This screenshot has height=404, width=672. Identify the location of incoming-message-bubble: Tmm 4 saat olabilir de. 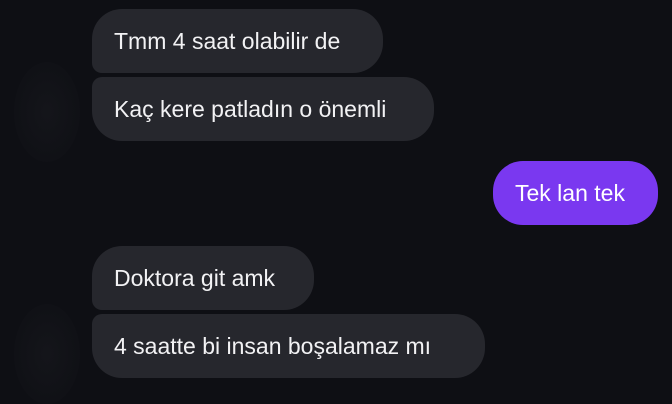
(237, 41).